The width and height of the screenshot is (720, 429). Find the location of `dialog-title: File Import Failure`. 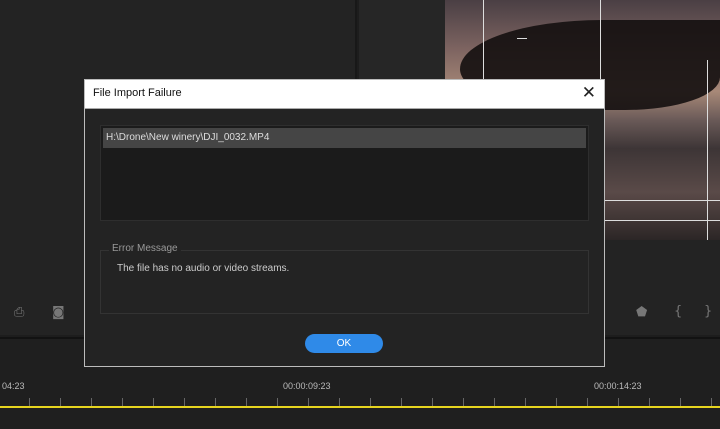

dialog-title: File Import Failure is located at coordinates (137, 93).